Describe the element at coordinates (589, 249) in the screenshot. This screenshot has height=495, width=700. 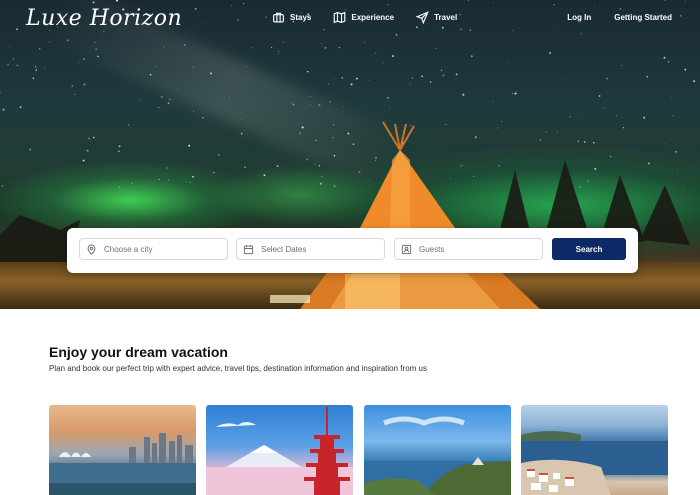
I see `search-button: Search` at that location.